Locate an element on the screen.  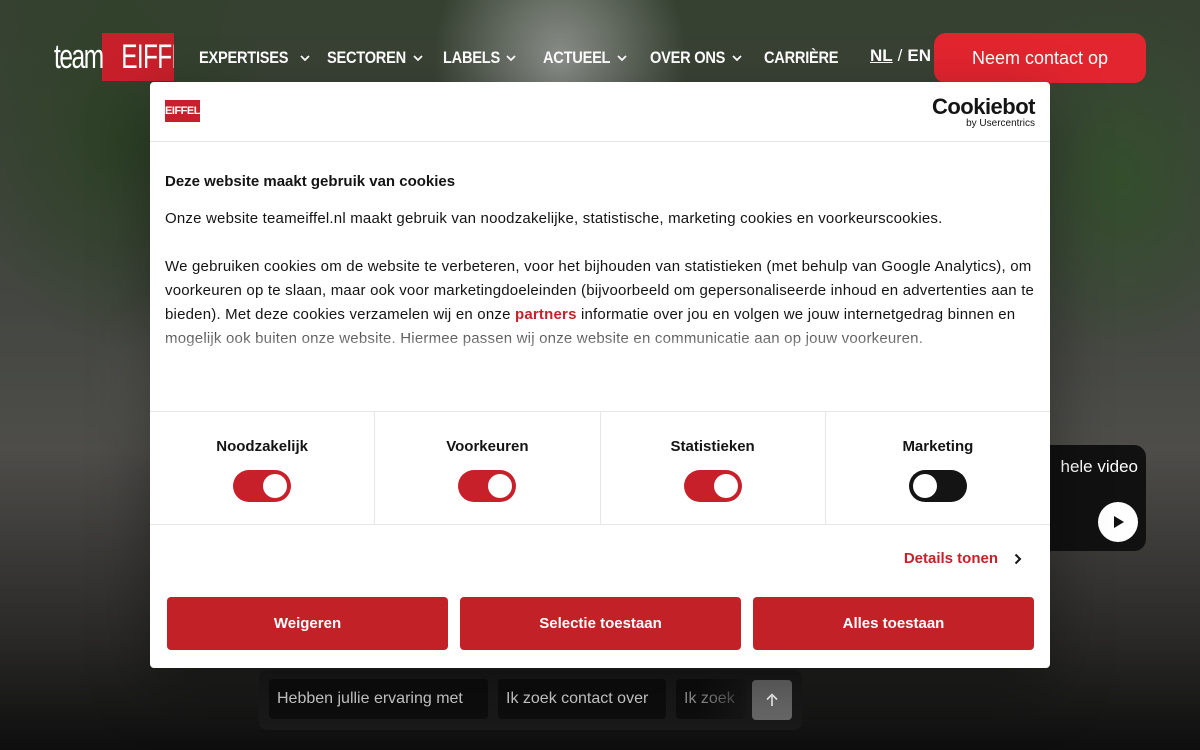
allow-all-button: Alles toestaan is located at coordinates (893, 623).